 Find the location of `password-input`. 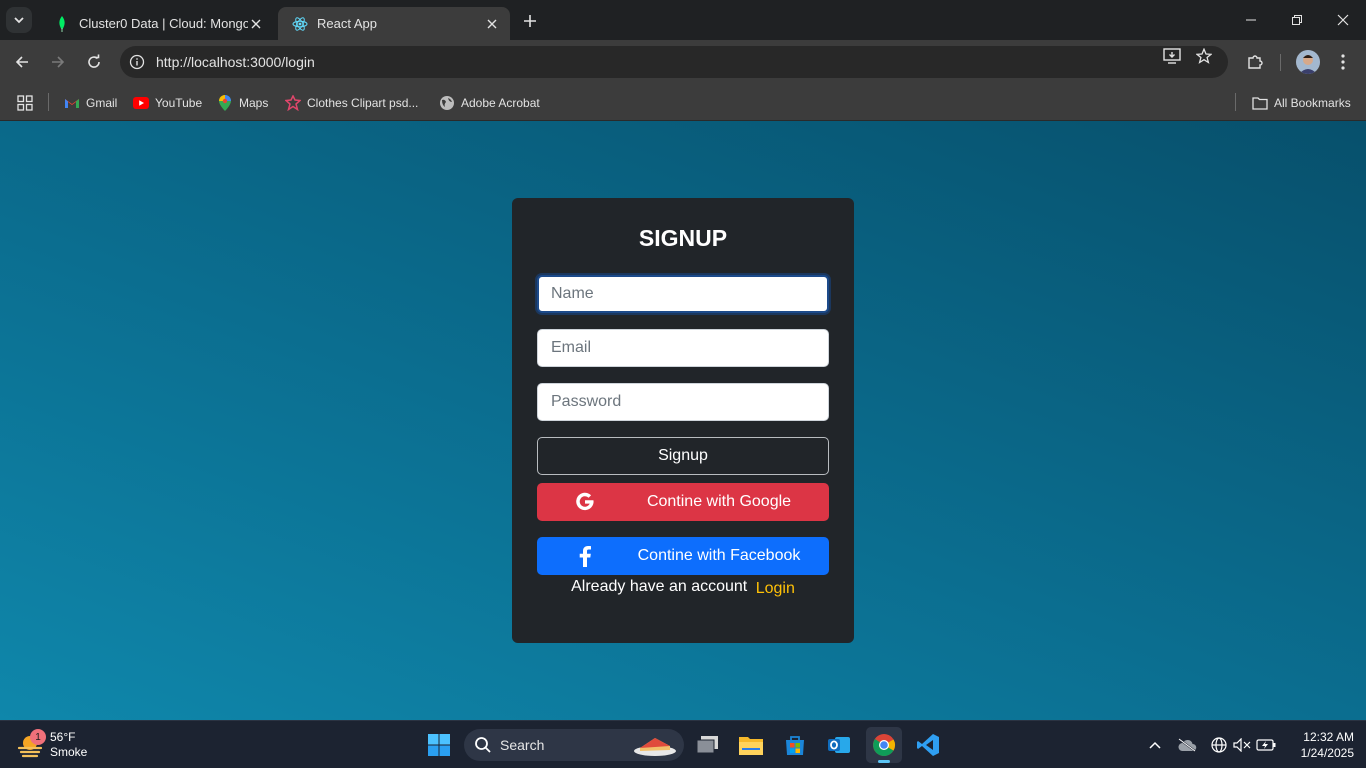

password-input is located at coordinates (683, 402).